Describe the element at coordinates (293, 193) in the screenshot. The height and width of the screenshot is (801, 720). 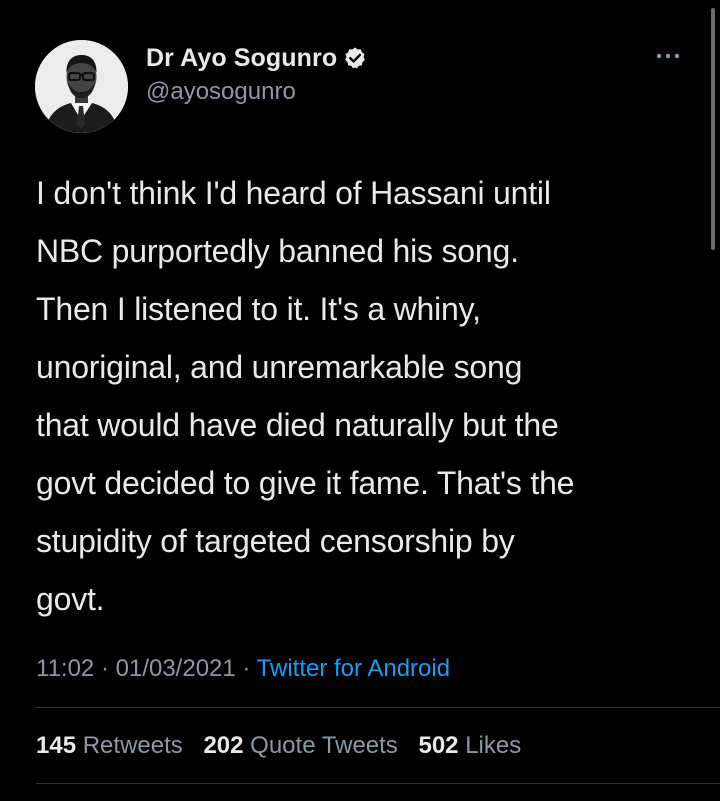
I see `tweet-text-line: I don't think I'd heard of Hassani until` at that location.